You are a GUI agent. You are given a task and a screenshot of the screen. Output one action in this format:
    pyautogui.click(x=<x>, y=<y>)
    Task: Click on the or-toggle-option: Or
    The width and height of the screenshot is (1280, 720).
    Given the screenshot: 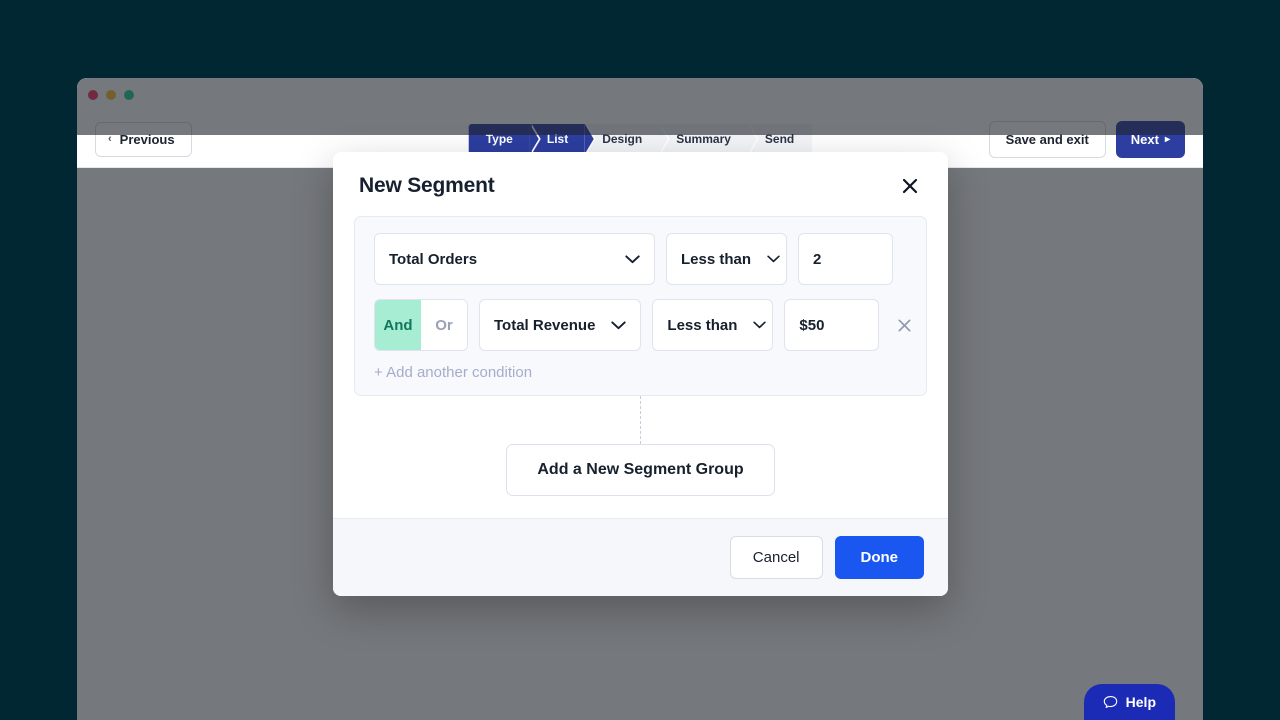 What is the action you would take?
    pyautogui.click(x=444, y=325)
    